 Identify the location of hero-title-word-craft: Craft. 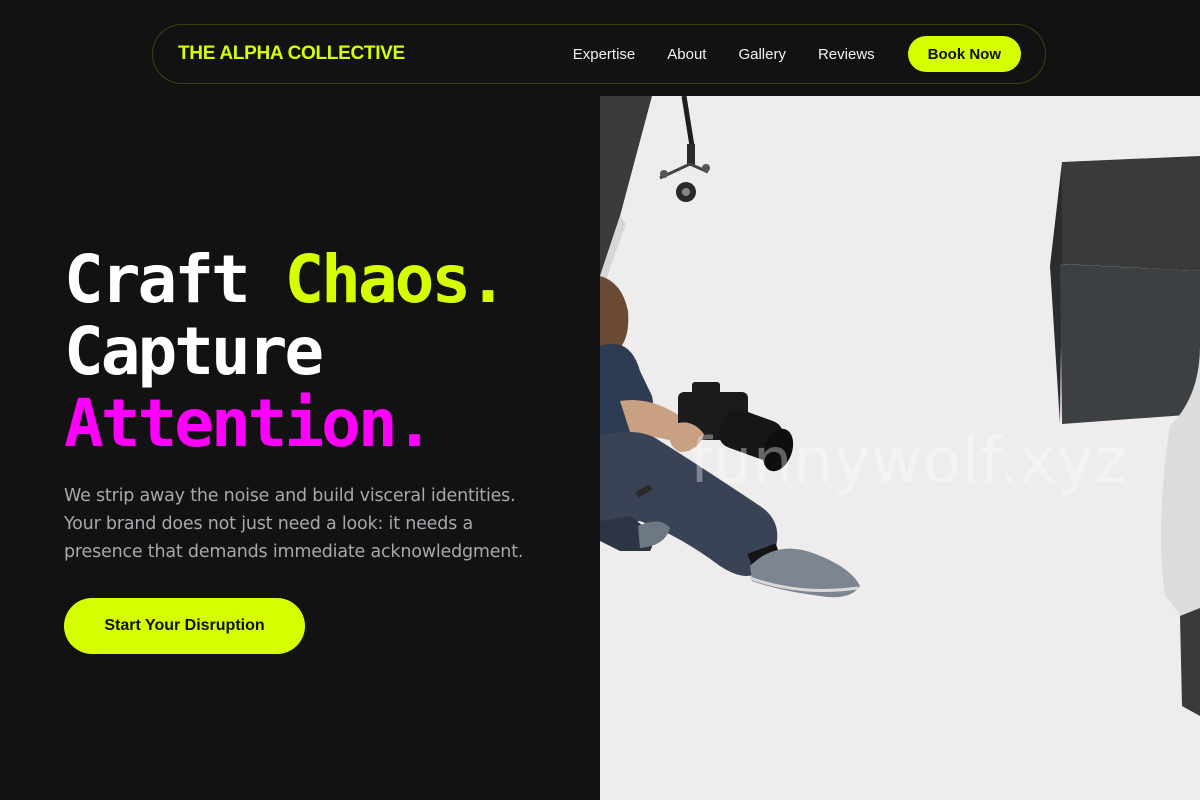
(157, 279).